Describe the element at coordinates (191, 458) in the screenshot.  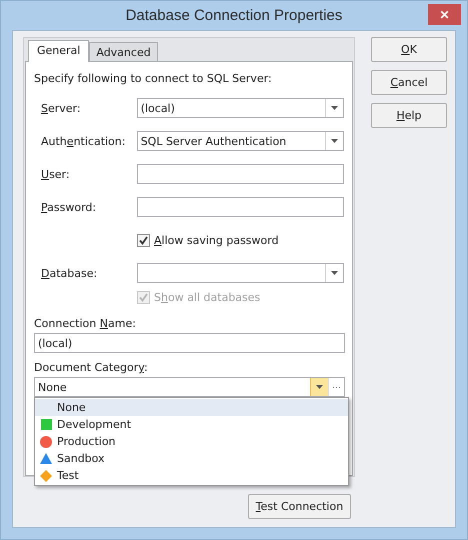
I see `dropdown-option: Sandbox` at that location.